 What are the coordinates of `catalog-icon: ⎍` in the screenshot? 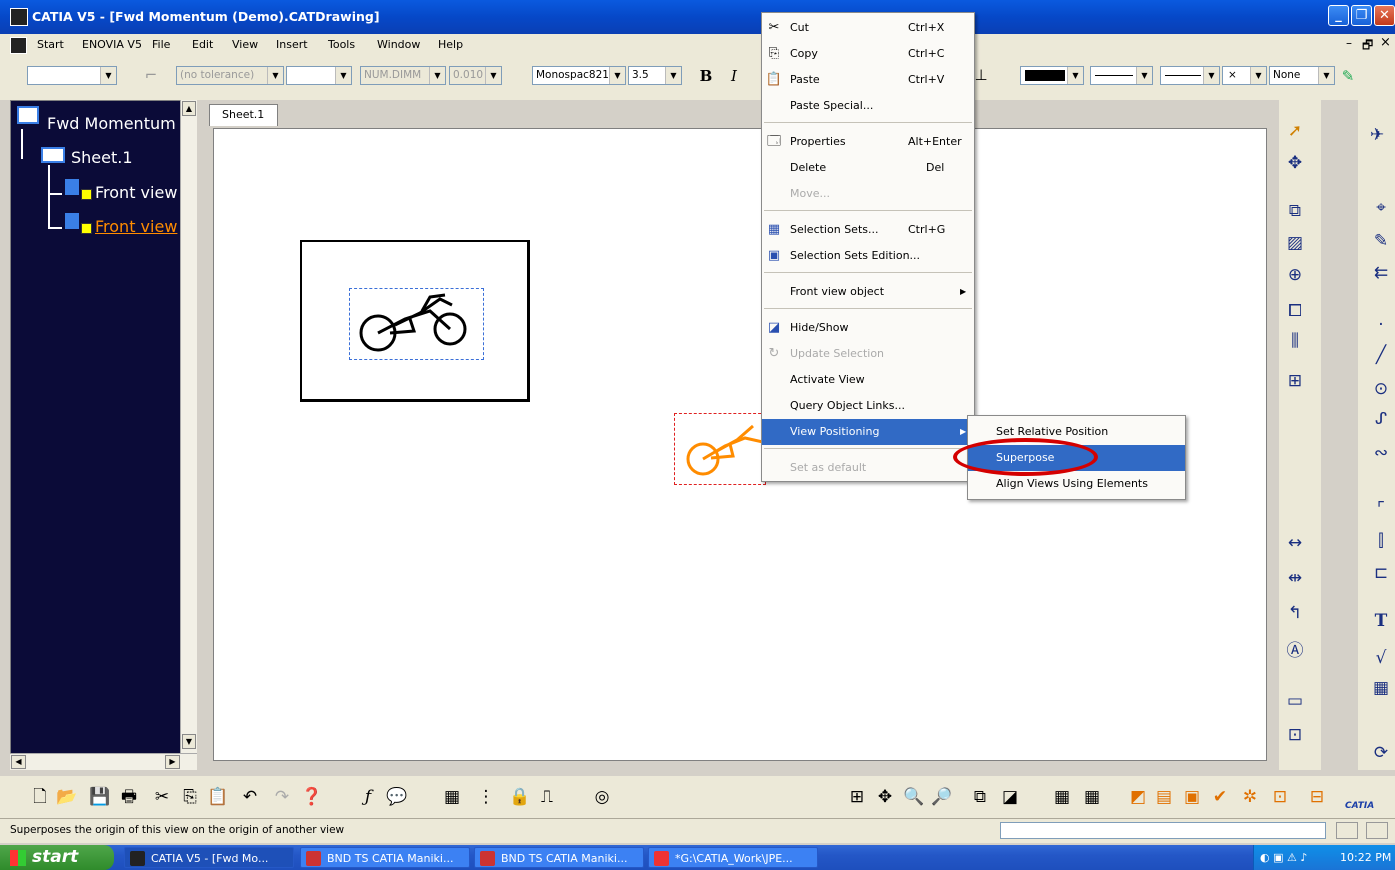 It's located at (547, 797).